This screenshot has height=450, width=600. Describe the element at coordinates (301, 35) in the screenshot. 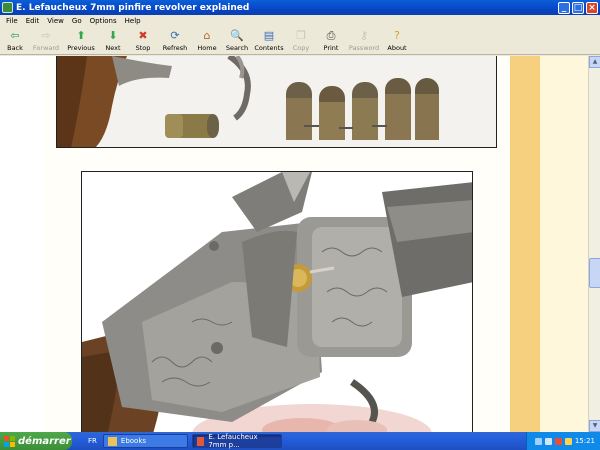

I see `copy-icon: ❐` at that location.